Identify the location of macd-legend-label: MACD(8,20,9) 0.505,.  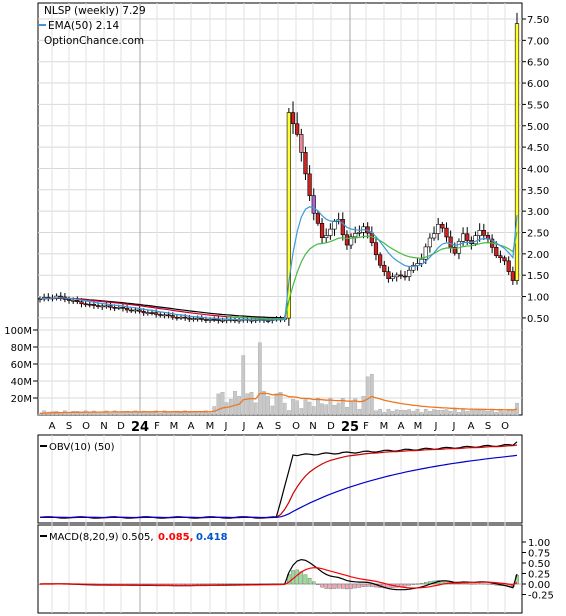
(101, 537).